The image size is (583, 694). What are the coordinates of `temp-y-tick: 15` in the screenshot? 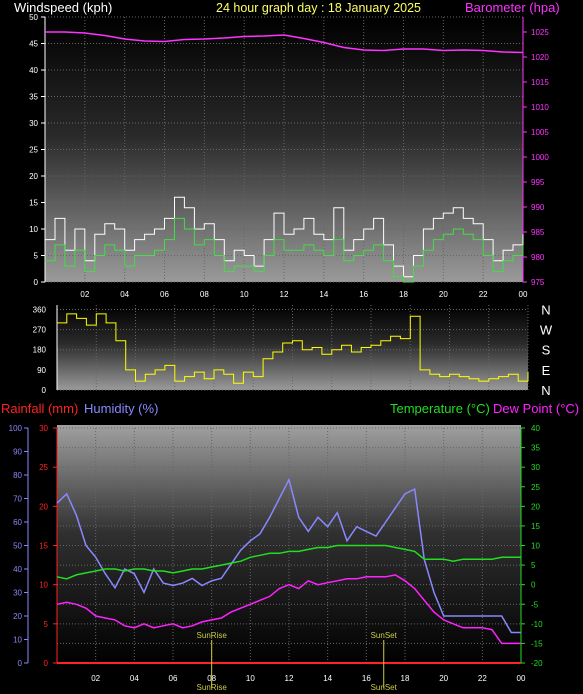 It's located at (535, 526).